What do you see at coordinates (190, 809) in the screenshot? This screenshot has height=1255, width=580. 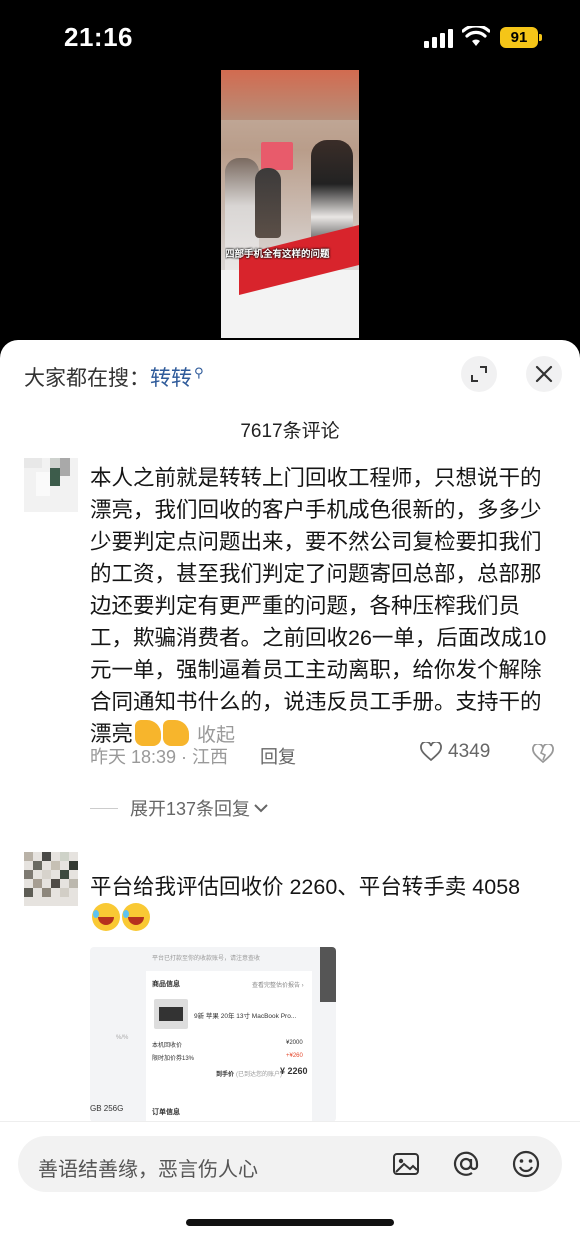 I see `expand-replies-label: 展开137条回复` at bounding box center [190, 809].